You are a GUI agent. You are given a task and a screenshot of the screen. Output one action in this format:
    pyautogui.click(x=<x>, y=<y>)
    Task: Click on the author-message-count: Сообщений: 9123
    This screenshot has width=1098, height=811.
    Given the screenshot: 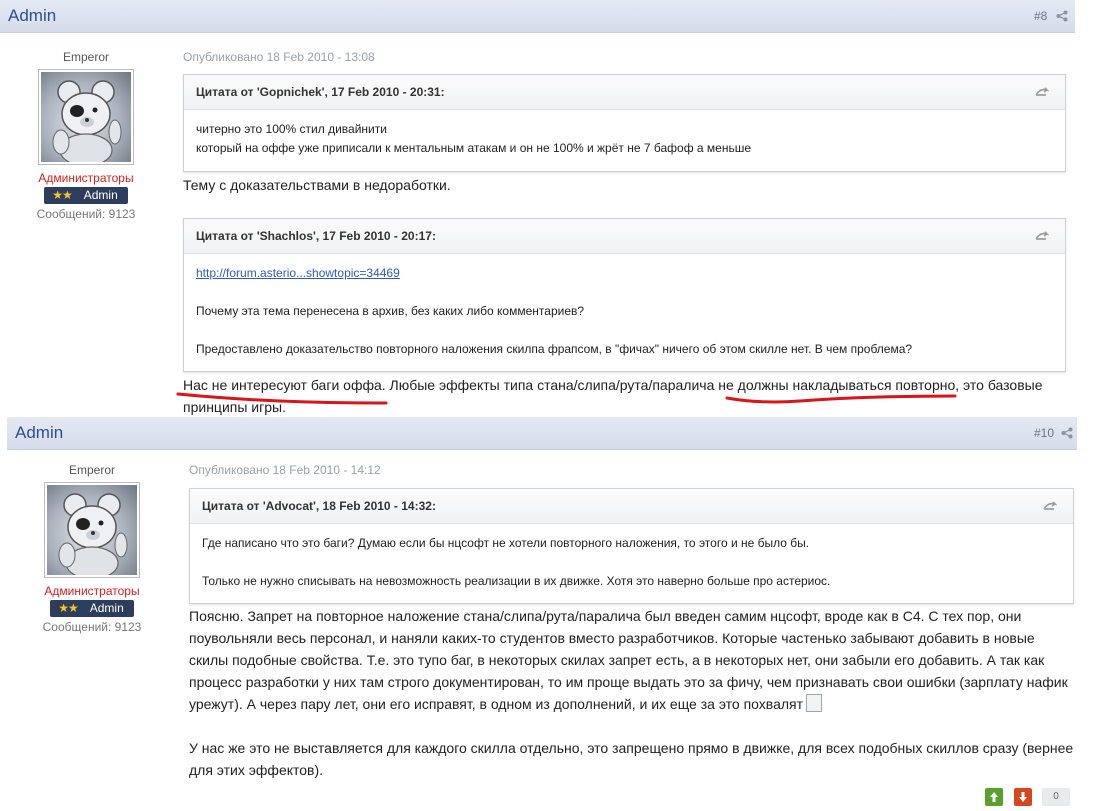 What is the action you would take?
    pyautogui.click(x=92, y=627)
    